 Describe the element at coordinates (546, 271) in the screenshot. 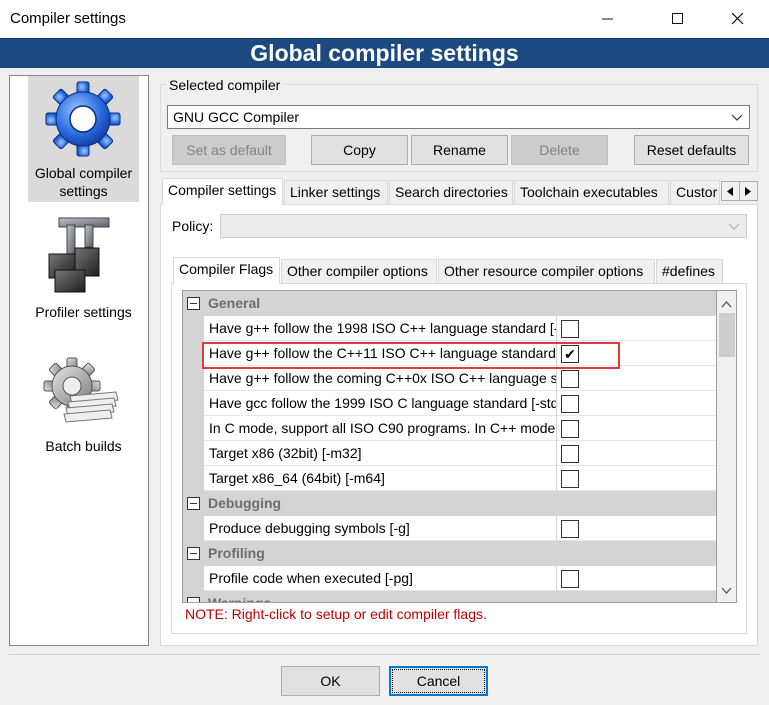

I see `tab-other-resource-compiler-options: Other resource compiler options` at that location.